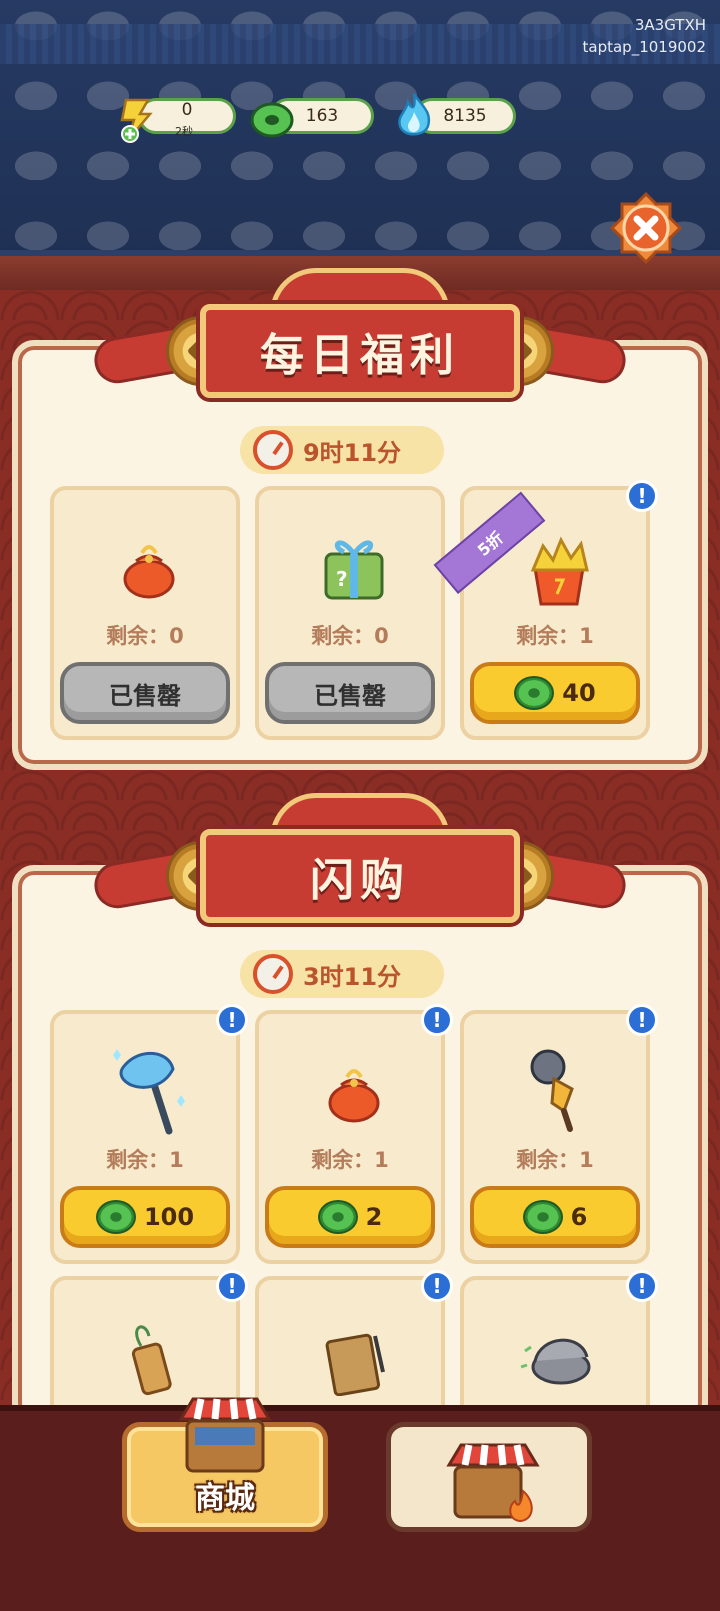  Describe the element at coordinates (414, 118) in the screenshot. I see `blue-flame-icon` at that location.